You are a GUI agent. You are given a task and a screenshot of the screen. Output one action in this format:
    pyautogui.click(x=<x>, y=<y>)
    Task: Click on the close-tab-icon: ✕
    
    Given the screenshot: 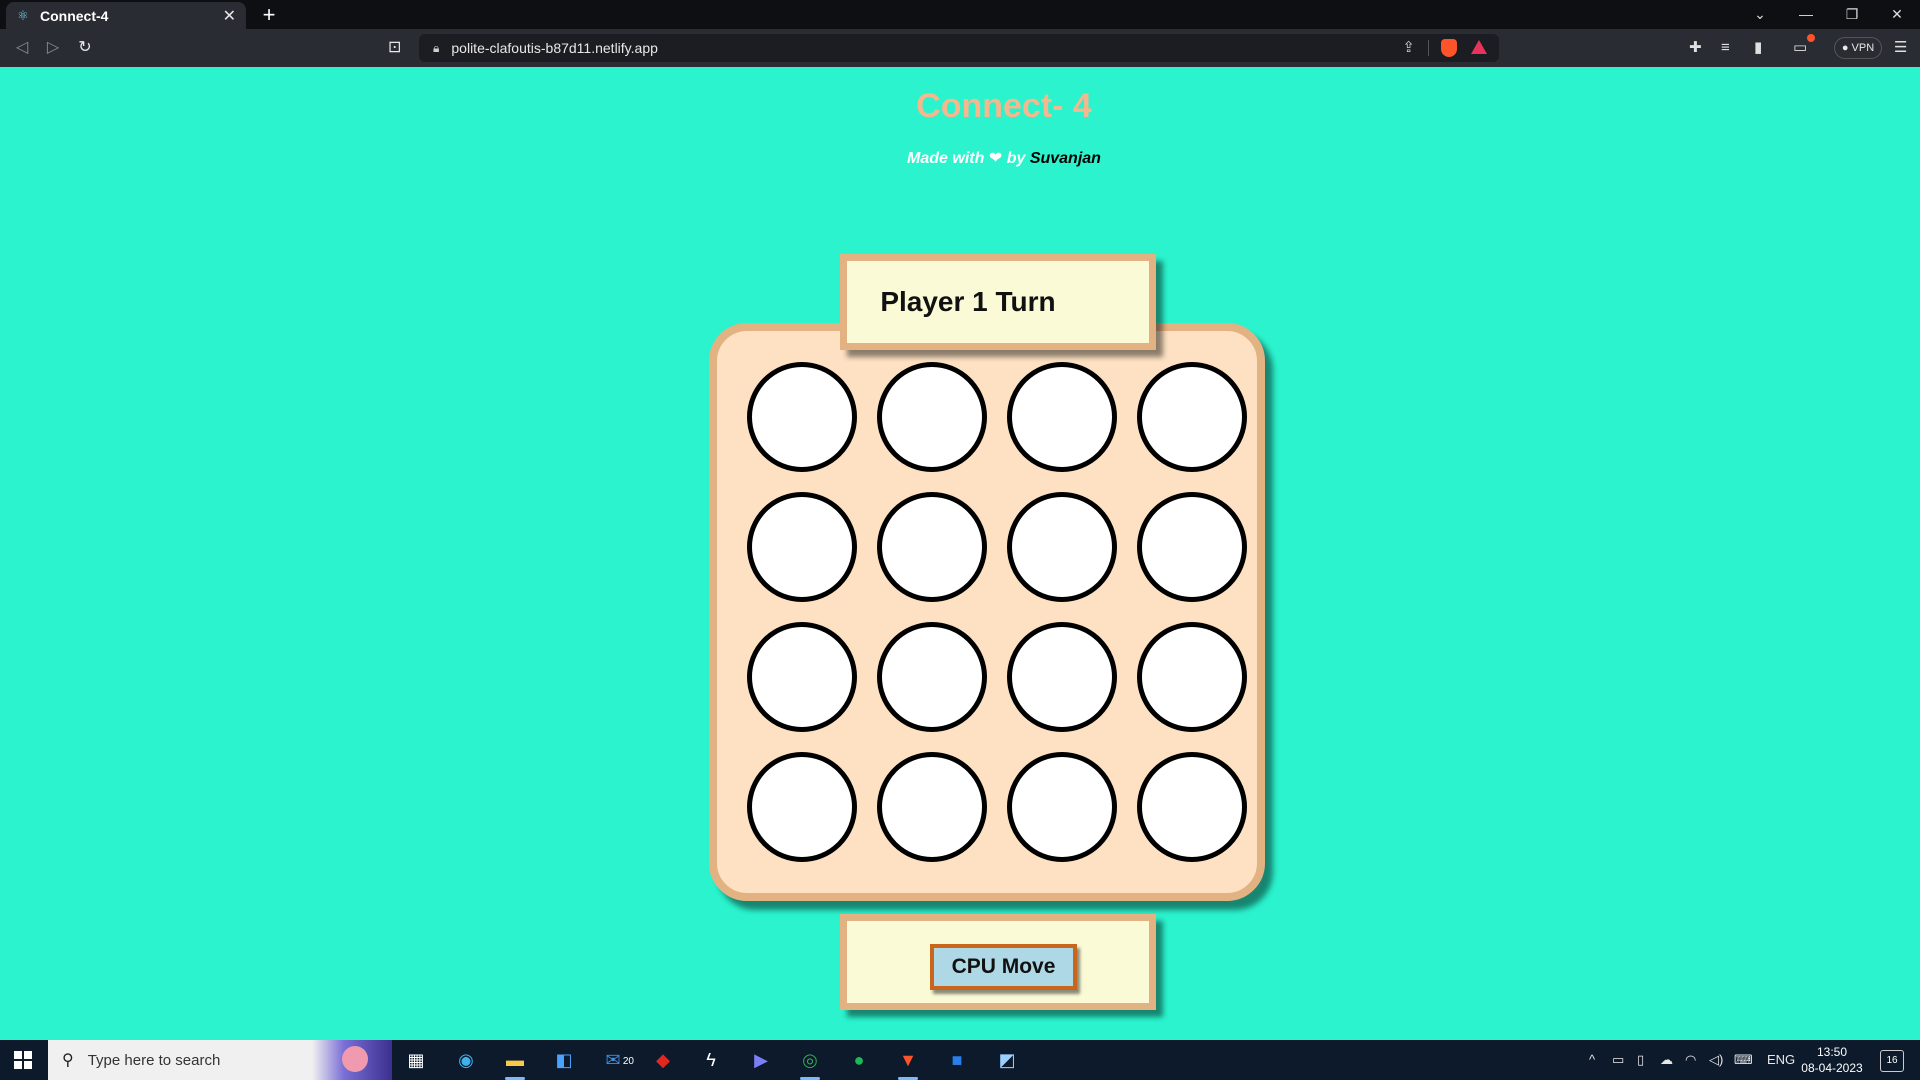 What is the action you would take?
    pyautogui.click(x=229, y=16)
    